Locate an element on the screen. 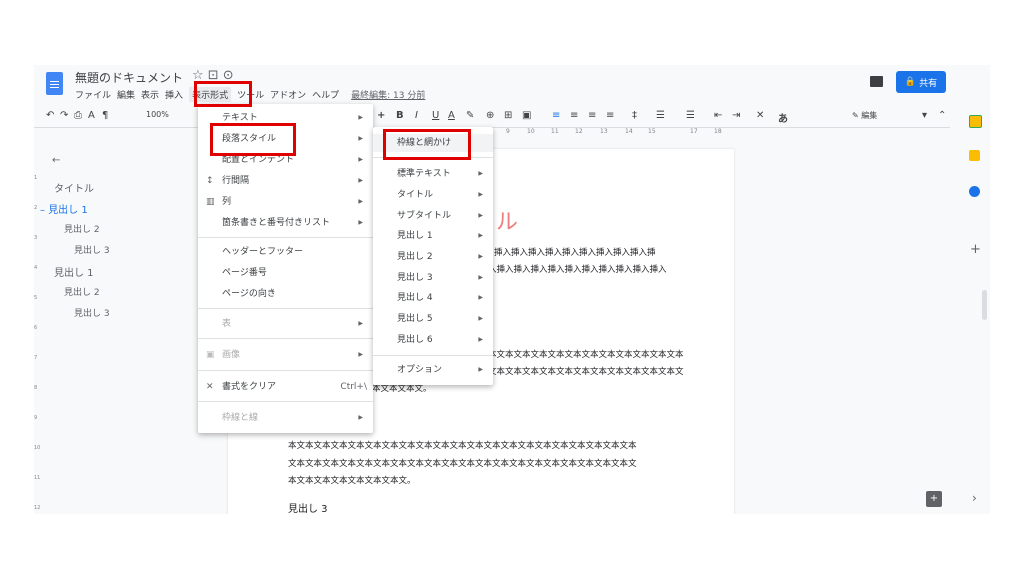  menu-item-heading-2: 見出し 2 ▶ is located at coordinates (433, 257).